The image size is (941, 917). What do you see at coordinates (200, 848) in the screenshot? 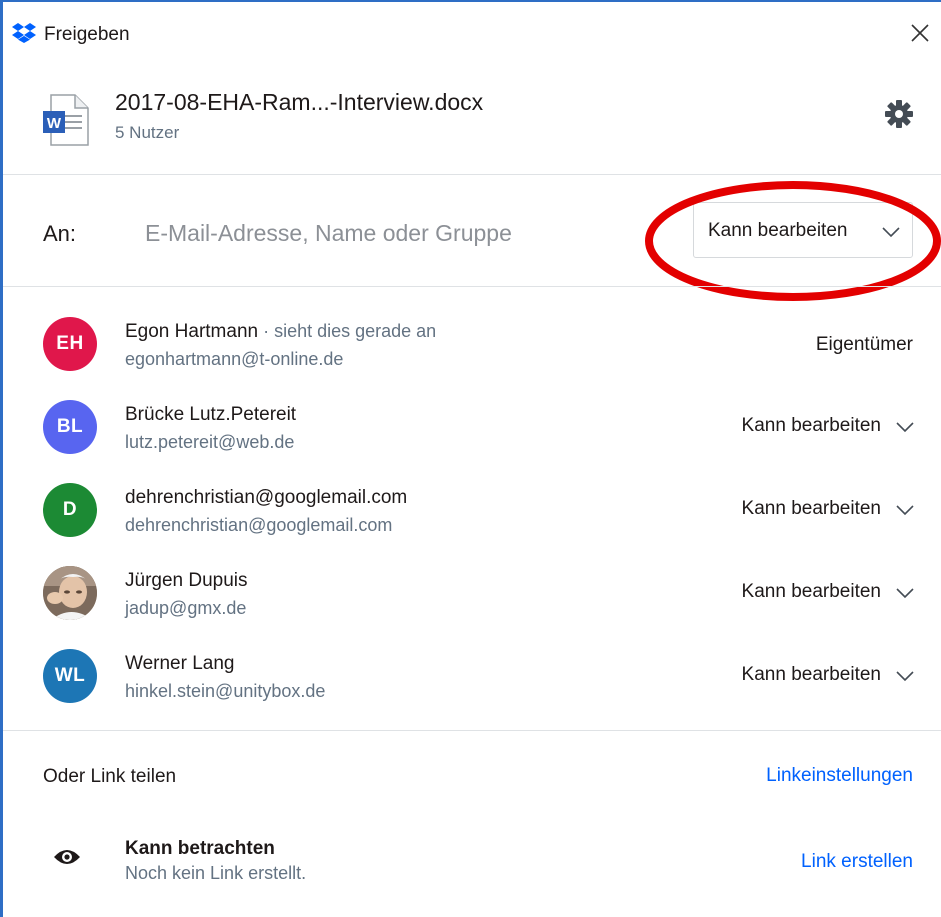
I see `link-permission-title: Kann betrachten` at bounding box center [200, 848].